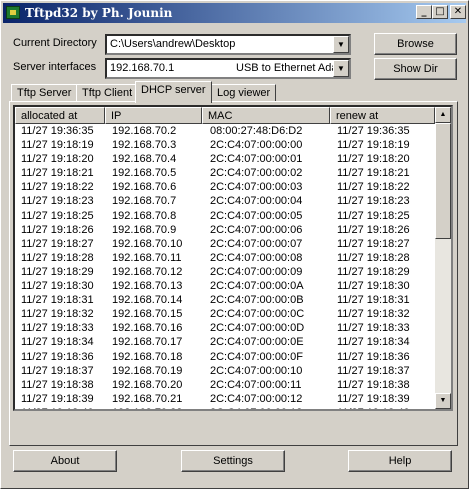  What do you see at coordinates (142, 68) in the screenshot?
I see `server-interface-ip: 192.168.70.1` at bounding box center [142, 68].